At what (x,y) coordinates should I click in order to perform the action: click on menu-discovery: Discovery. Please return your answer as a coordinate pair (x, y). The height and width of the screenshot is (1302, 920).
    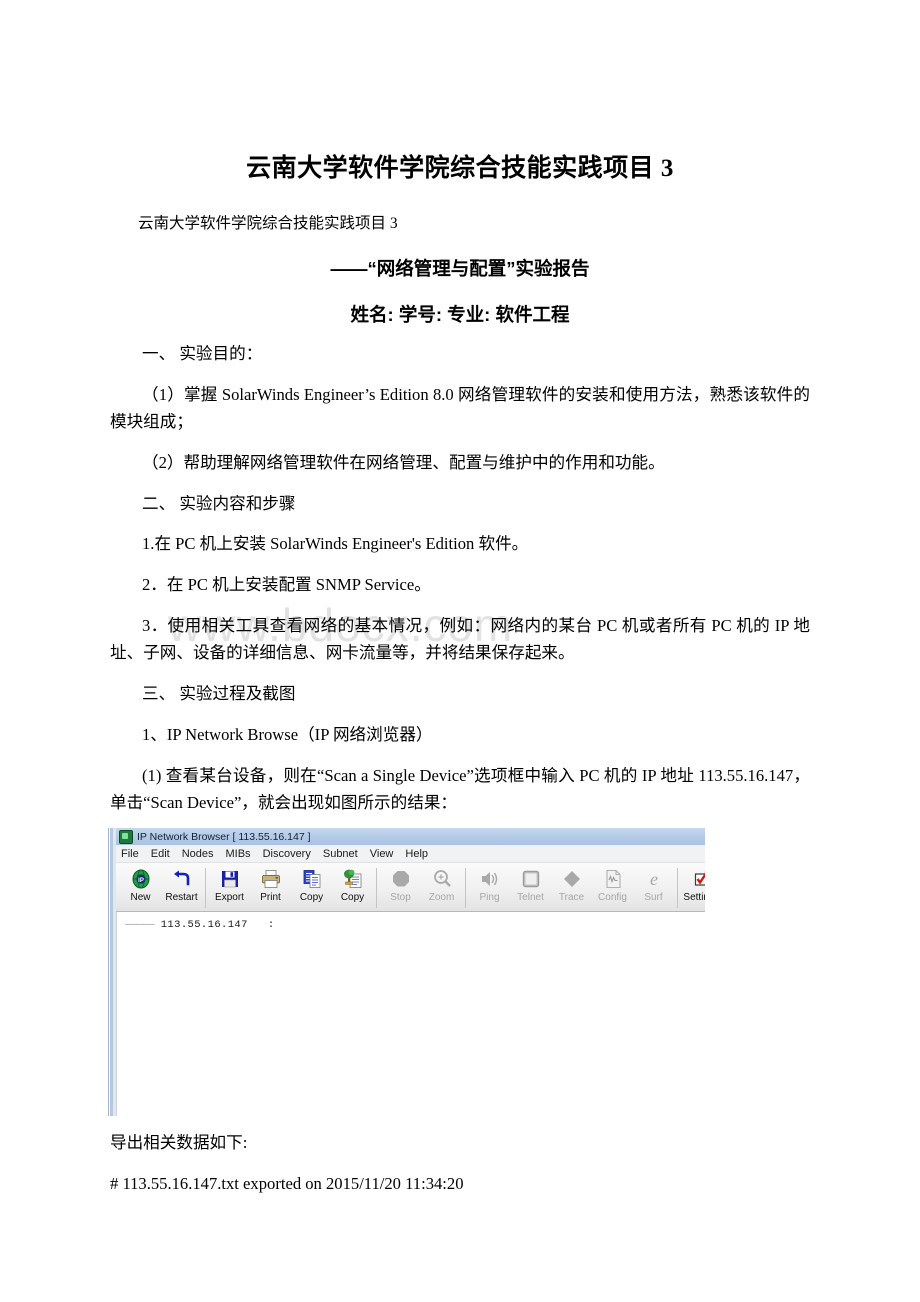
    Looking at the image, I should click on (287, 854).